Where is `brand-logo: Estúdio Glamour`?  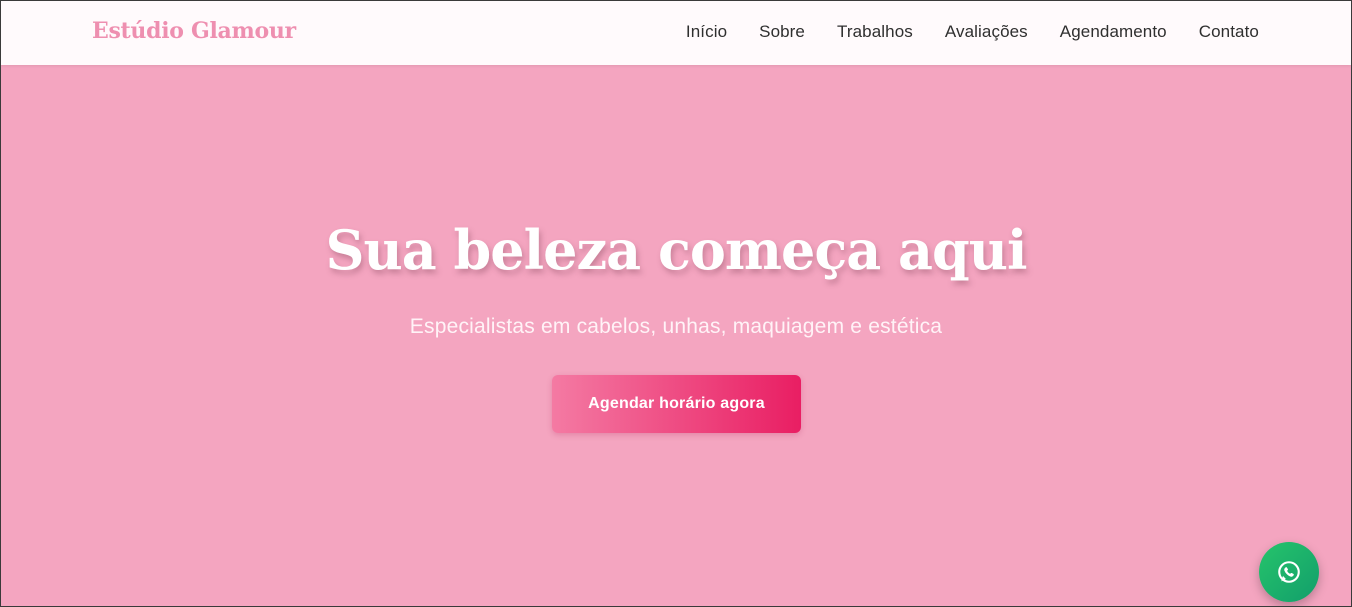
brand-logo: Estúdio Glamour is located at coordinates (194, 31).